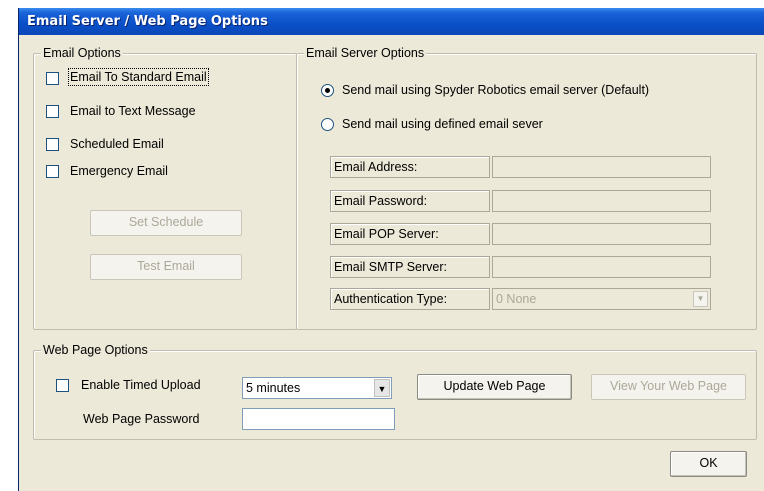 The image size is (764, 491). What do you see at coordinates (601, 234) in the screenshot?
I see `email-pop-server-field` at bounding box center [601, 234].